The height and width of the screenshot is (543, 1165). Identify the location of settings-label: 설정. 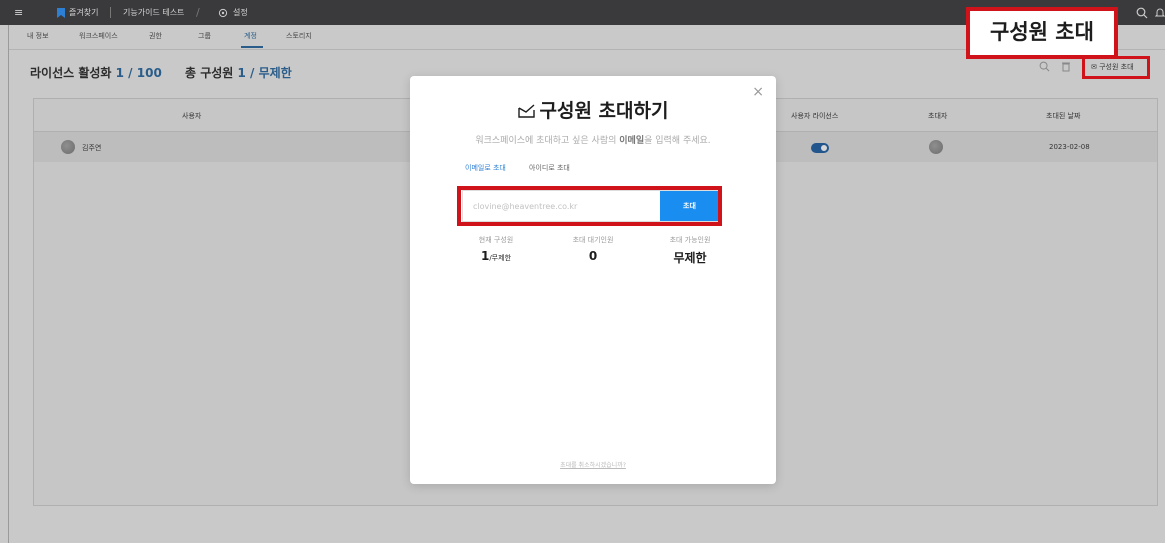
(240, 12).